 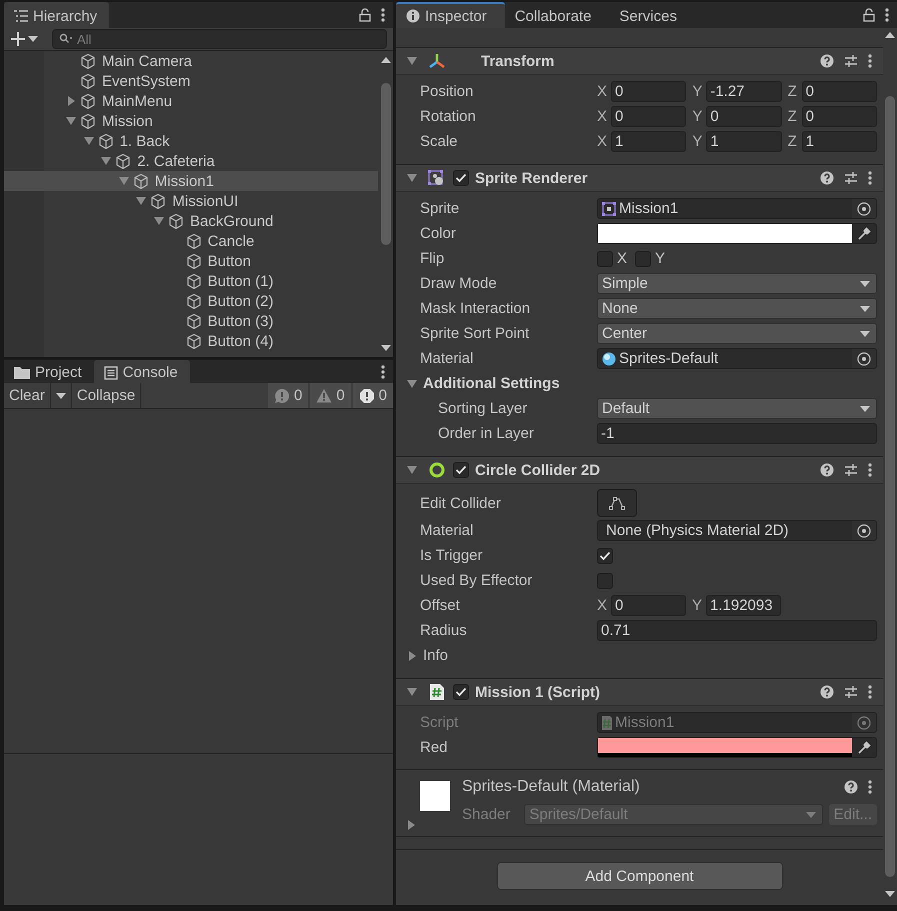 I want to click on clear-button: Clear, so click(x=27, y=395).